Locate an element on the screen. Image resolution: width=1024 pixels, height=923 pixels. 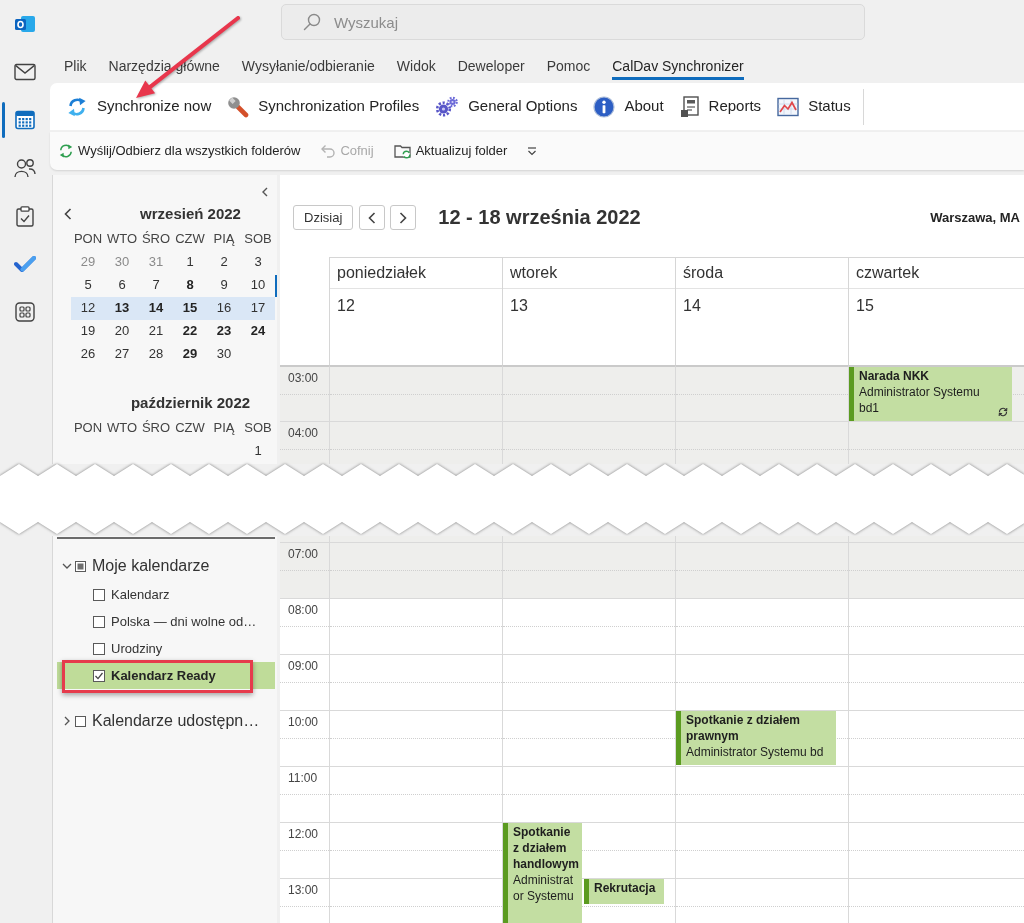
chevron-right-icon is located at coordinates (67, 721).